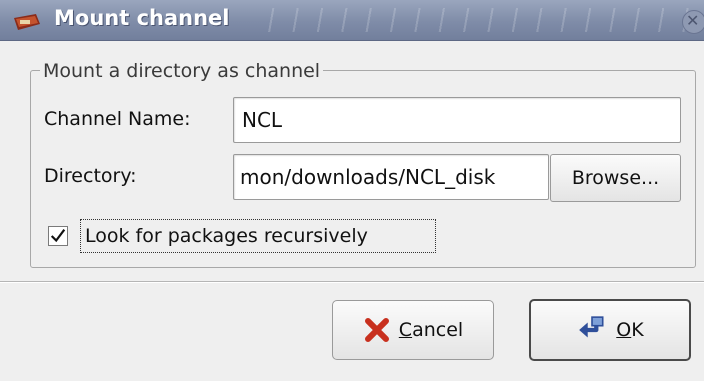  Describe the element at coordinates (27, 22) in the screenshot. I see `mount-channel-icon` at that location.